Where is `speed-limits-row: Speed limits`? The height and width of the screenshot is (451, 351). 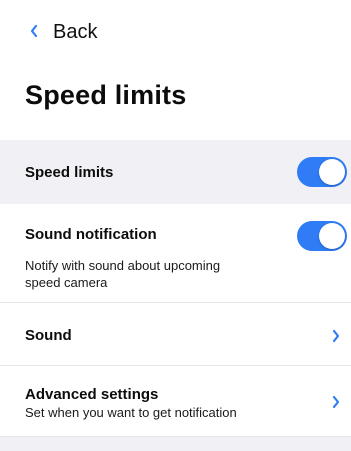 speed-limits-row: Speed limits is located at coordinates (175, 172).